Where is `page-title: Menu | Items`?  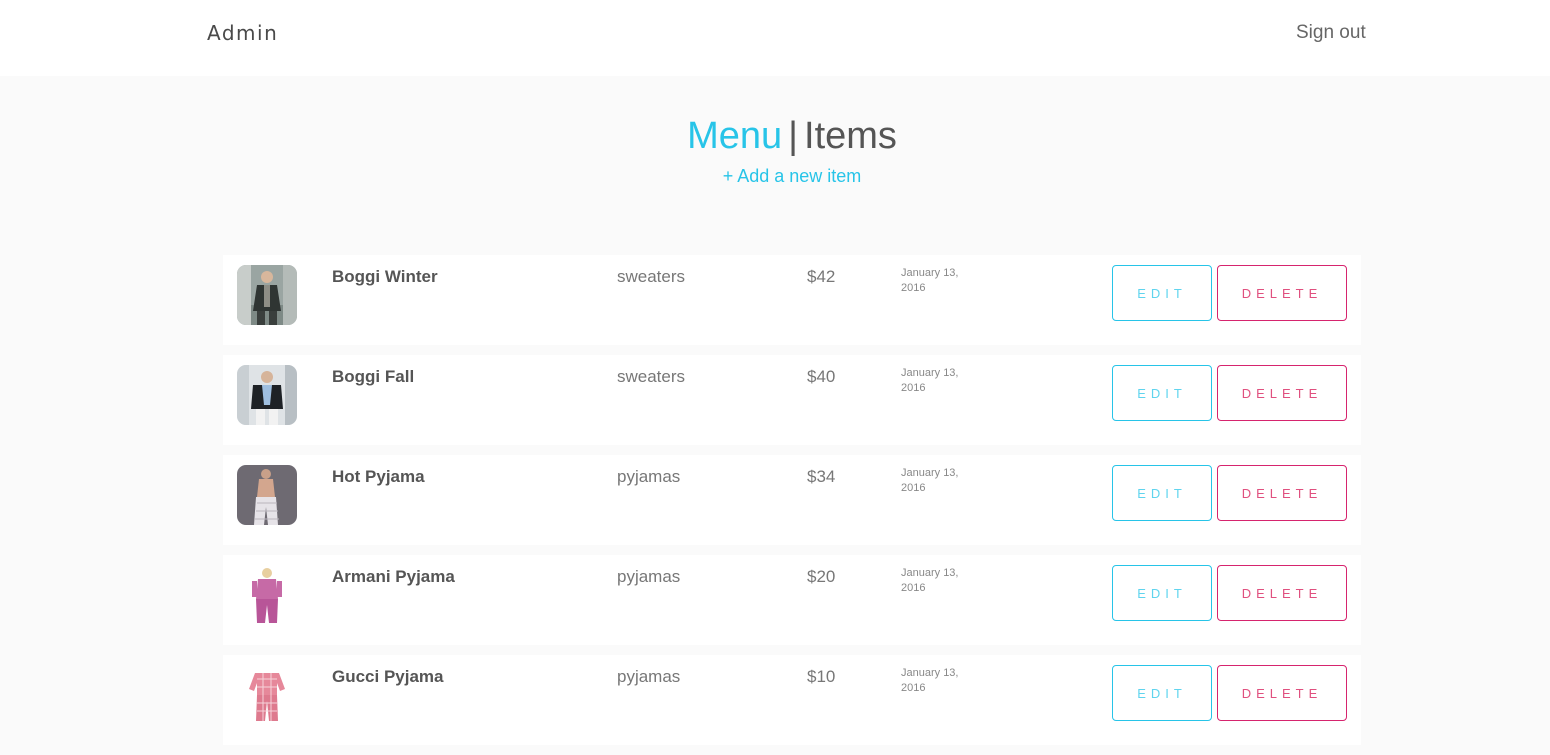
page-title: Menu | Items is located at coordinates (775, 136).